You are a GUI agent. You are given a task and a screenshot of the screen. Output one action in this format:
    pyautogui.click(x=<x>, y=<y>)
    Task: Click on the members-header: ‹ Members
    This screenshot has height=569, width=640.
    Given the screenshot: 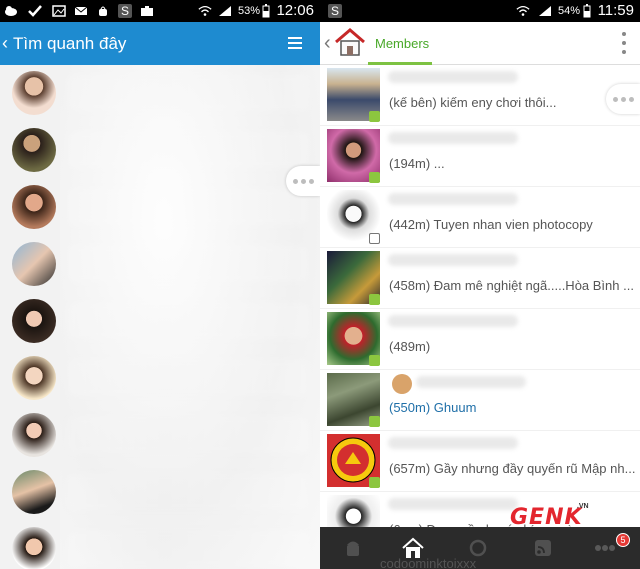 What is the action you would take?
    pyautogui.click(x=480, y=43)
    